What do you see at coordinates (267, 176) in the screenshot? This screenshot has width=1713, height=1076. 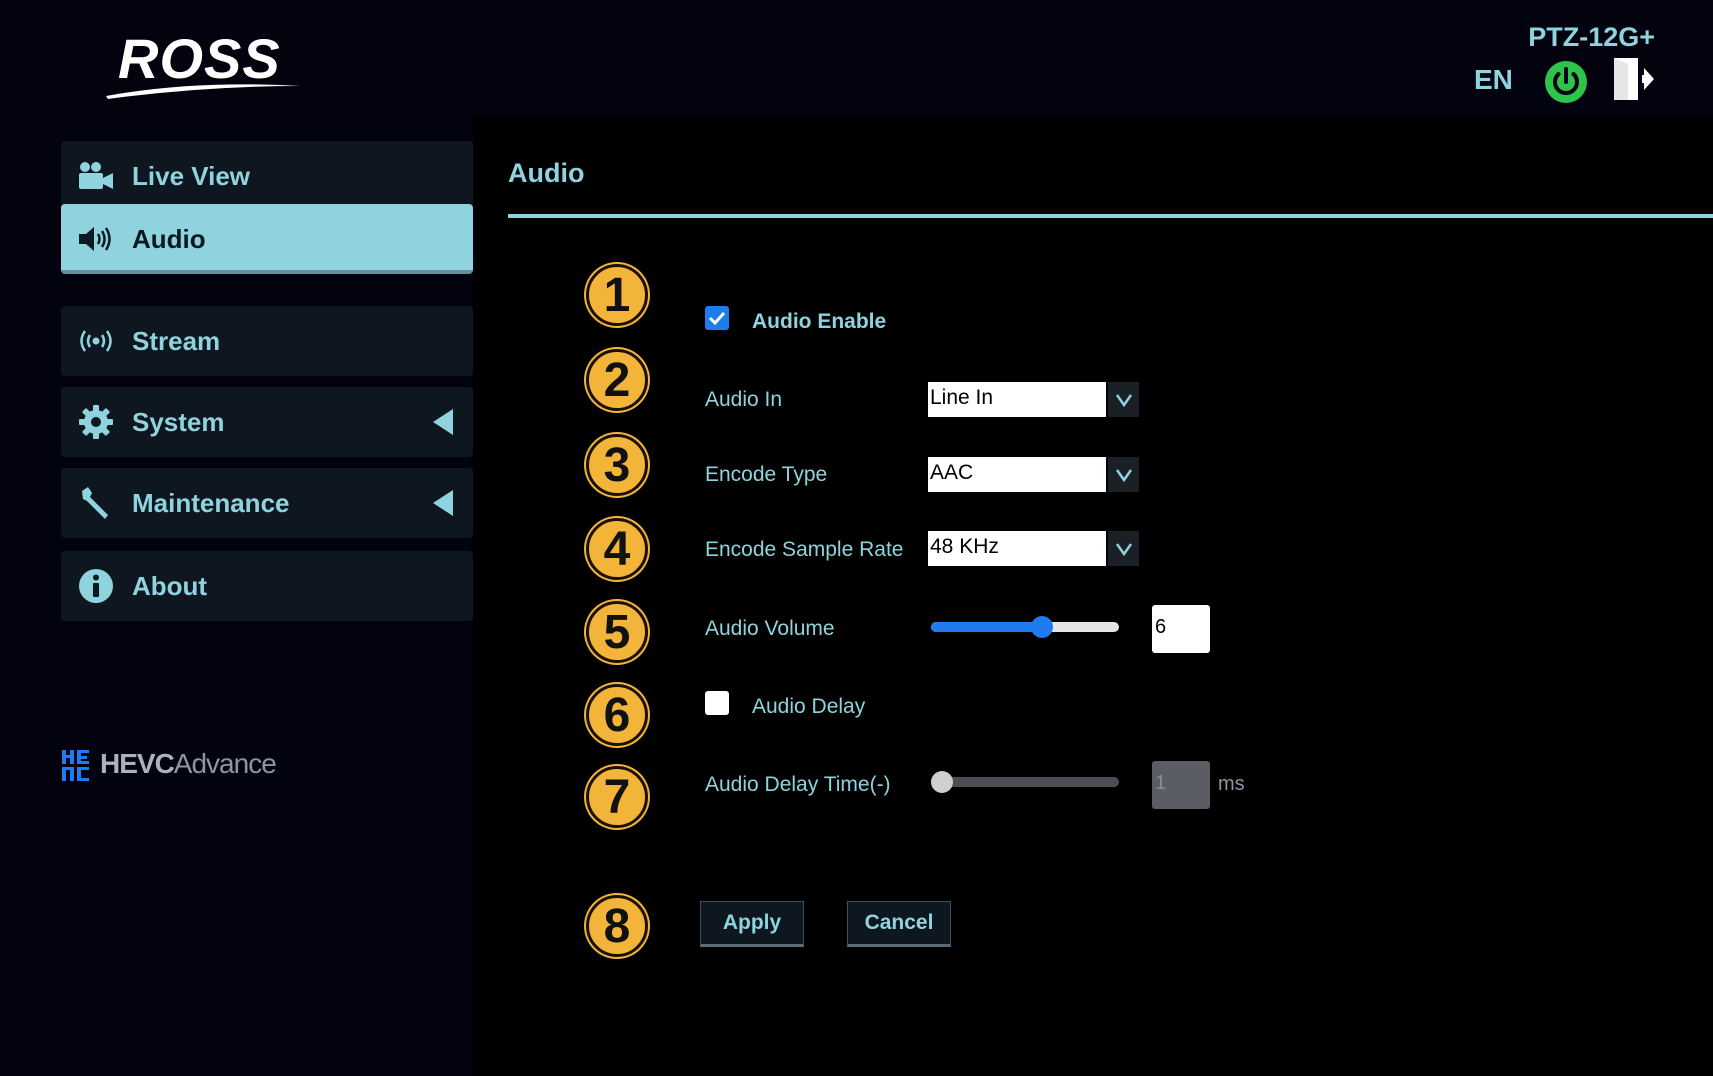 I see `sidebar-item-live-view: Live View` at bounding box center [267, 176].